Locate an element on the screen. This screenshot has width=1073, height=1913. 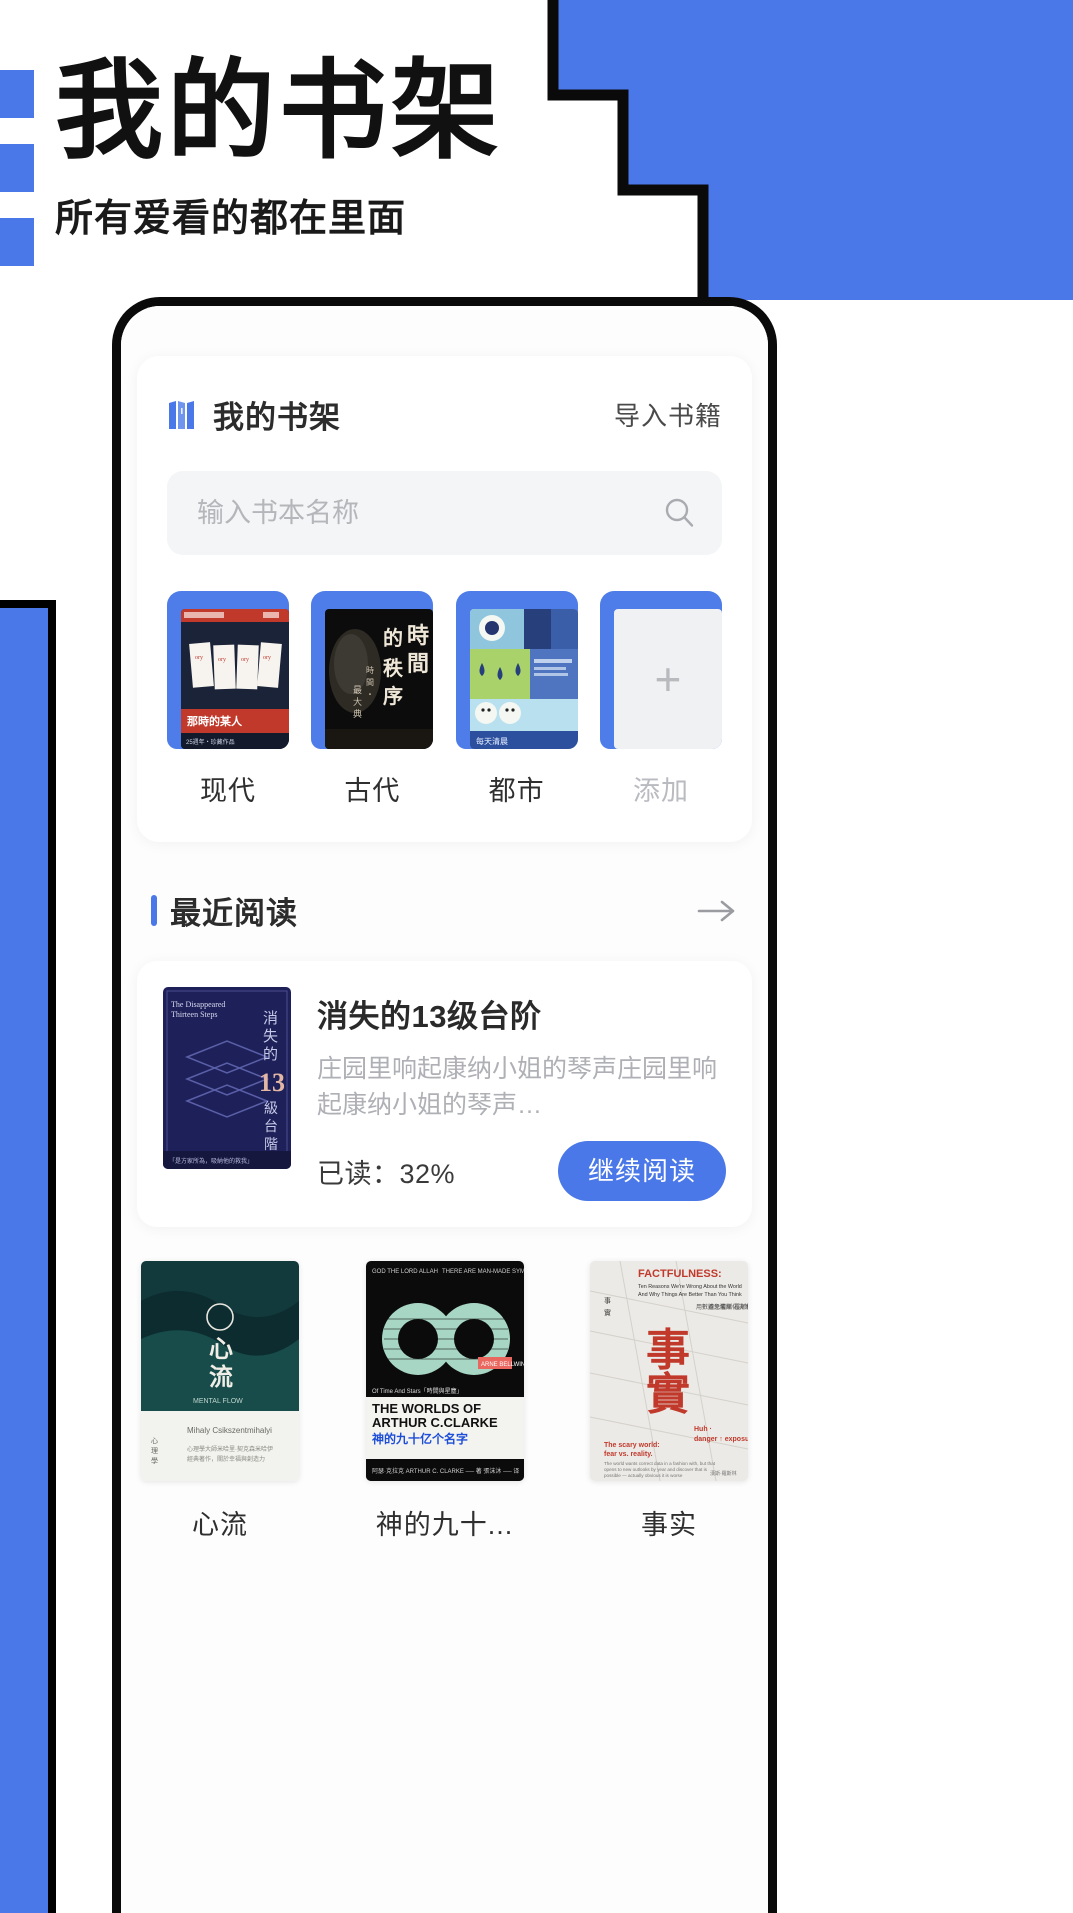
category-label: 古代 is located at coordinates (372, 791).